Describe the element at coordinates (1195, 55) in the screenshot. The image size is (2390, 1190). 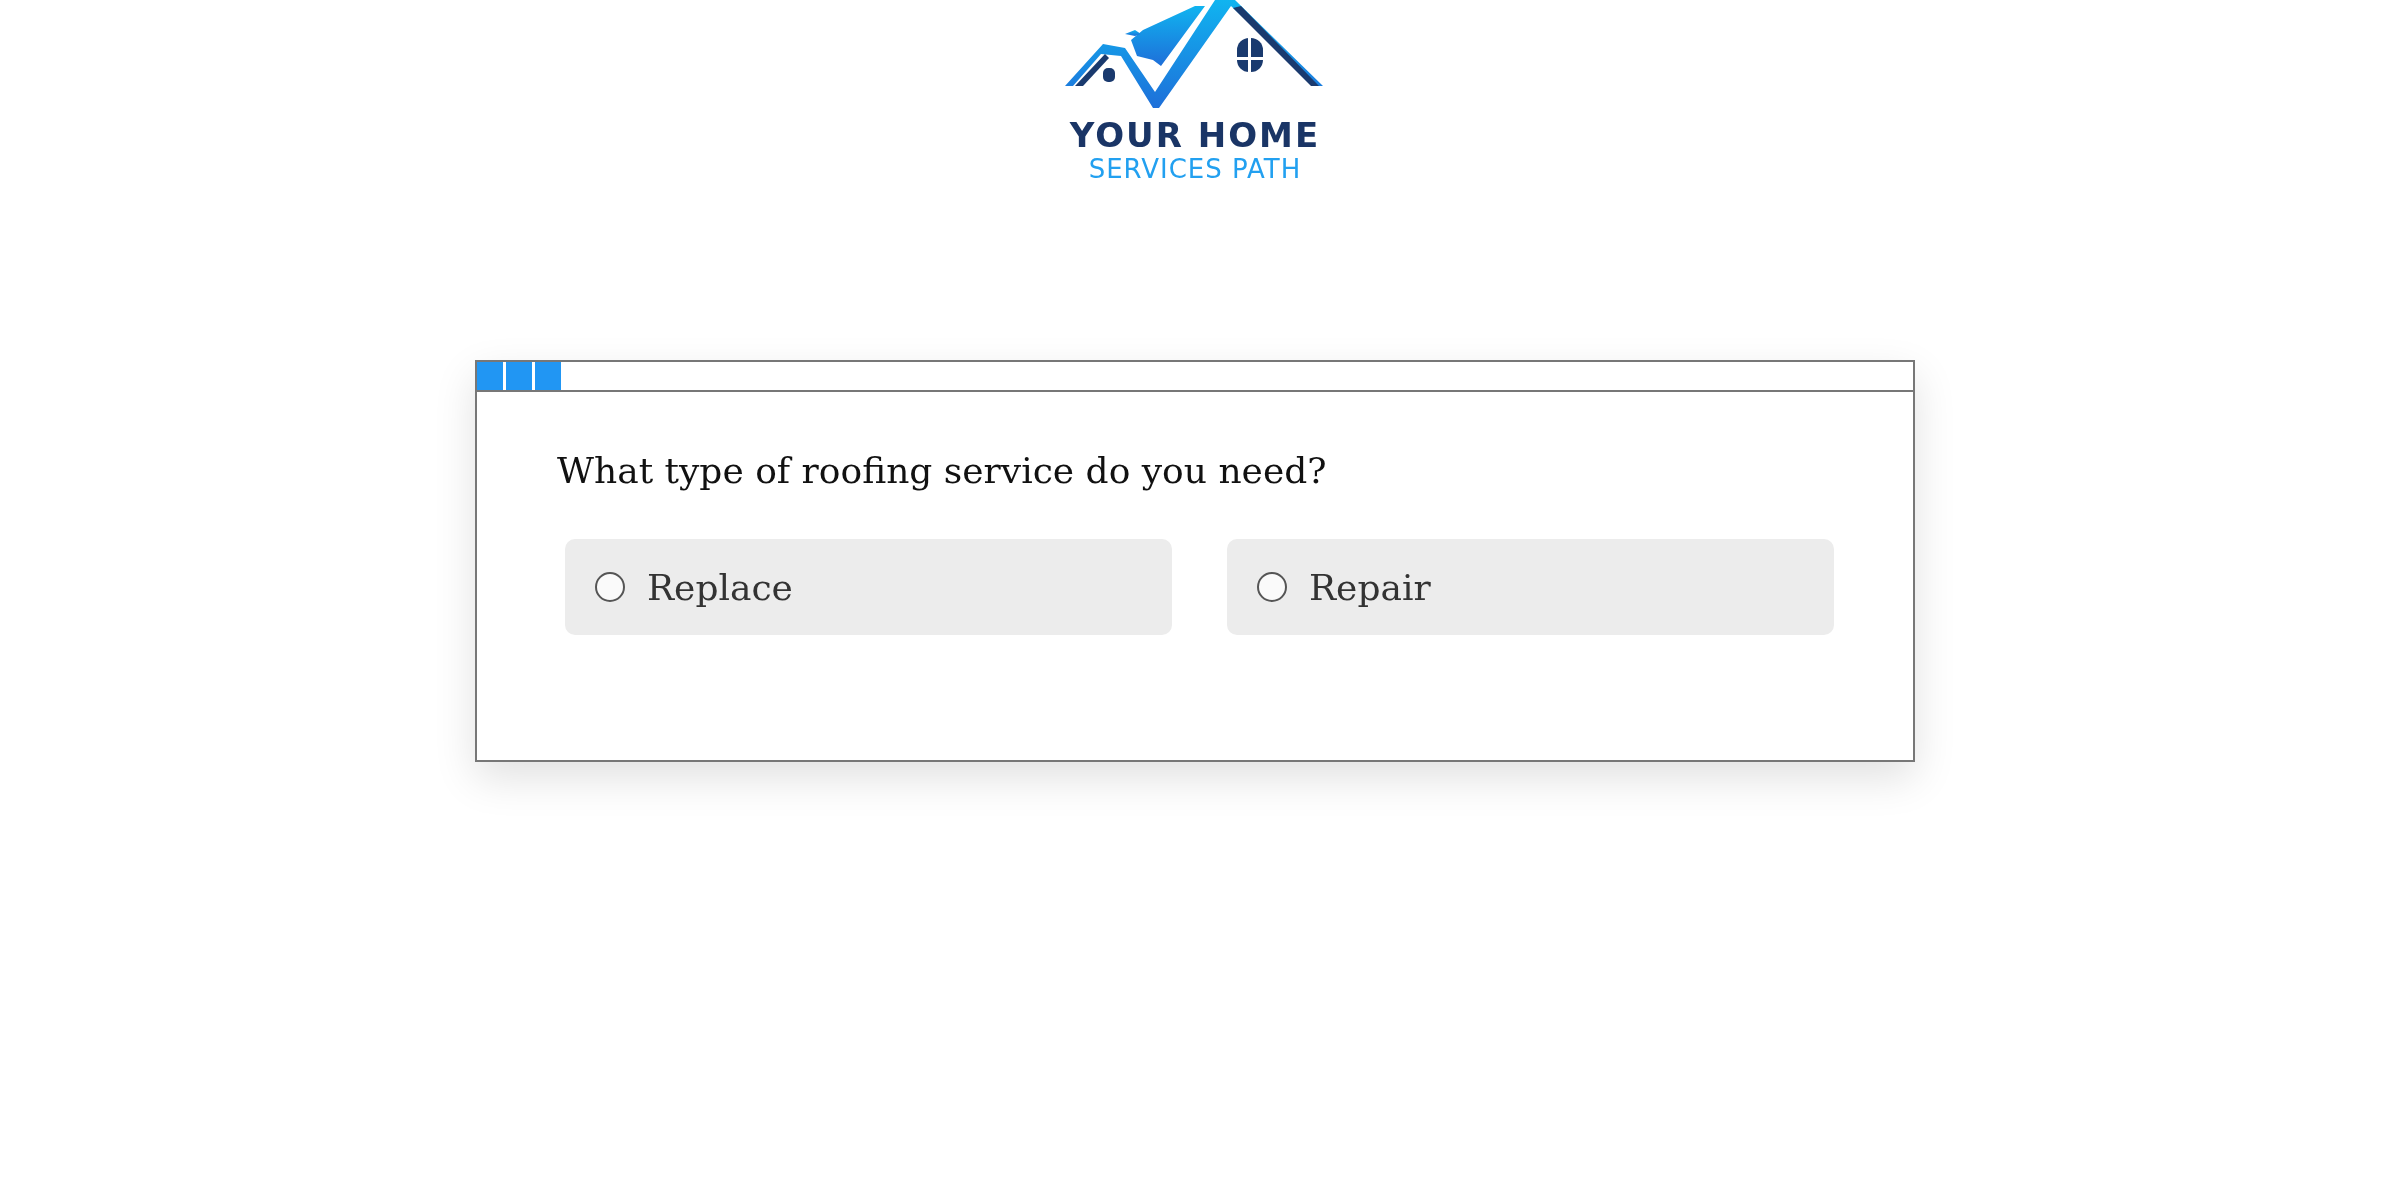
I see `house-roof-icon` at that location.